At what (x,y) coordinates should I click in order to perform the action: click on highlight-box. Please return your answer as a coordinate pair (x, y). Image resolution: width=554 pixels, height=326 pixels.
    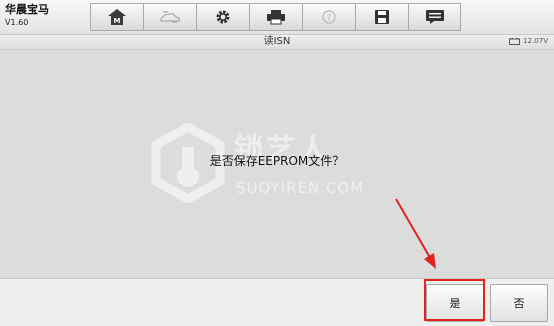
    Looking at the image, I should click on (454, 300).